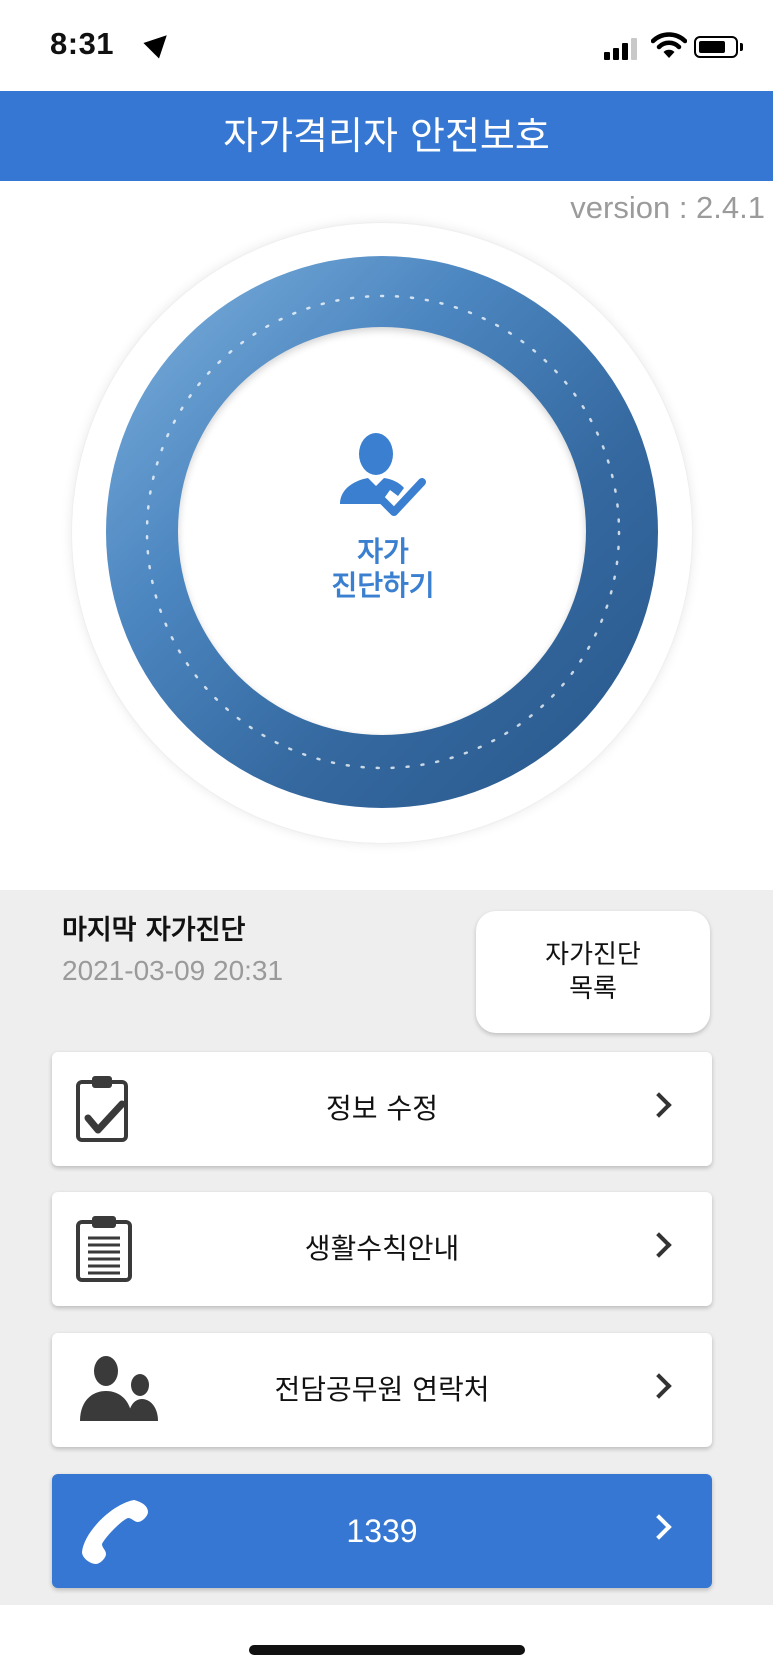 This screenshot has width=773, height=1674. What do you see at coordinates (741, 47) in the screenshot?
I see `battery-tip` at bounding box center [741, 47].